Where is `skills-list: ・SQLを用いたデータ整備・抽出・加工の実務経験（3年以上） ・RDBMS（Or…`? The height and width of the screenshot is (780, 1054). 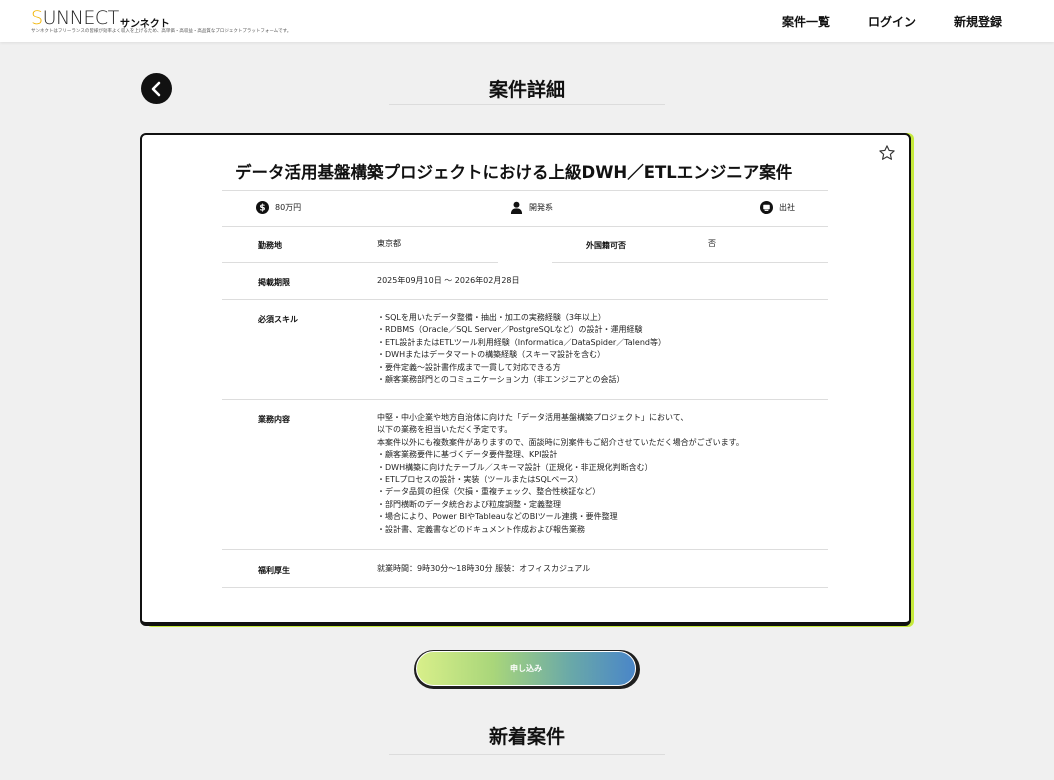
skills-list: ・SQLを用いたデータ整備・抽出・加工の実務経験（3年以上） ・RDBMS（Or… is located at coordinates (521, 349).